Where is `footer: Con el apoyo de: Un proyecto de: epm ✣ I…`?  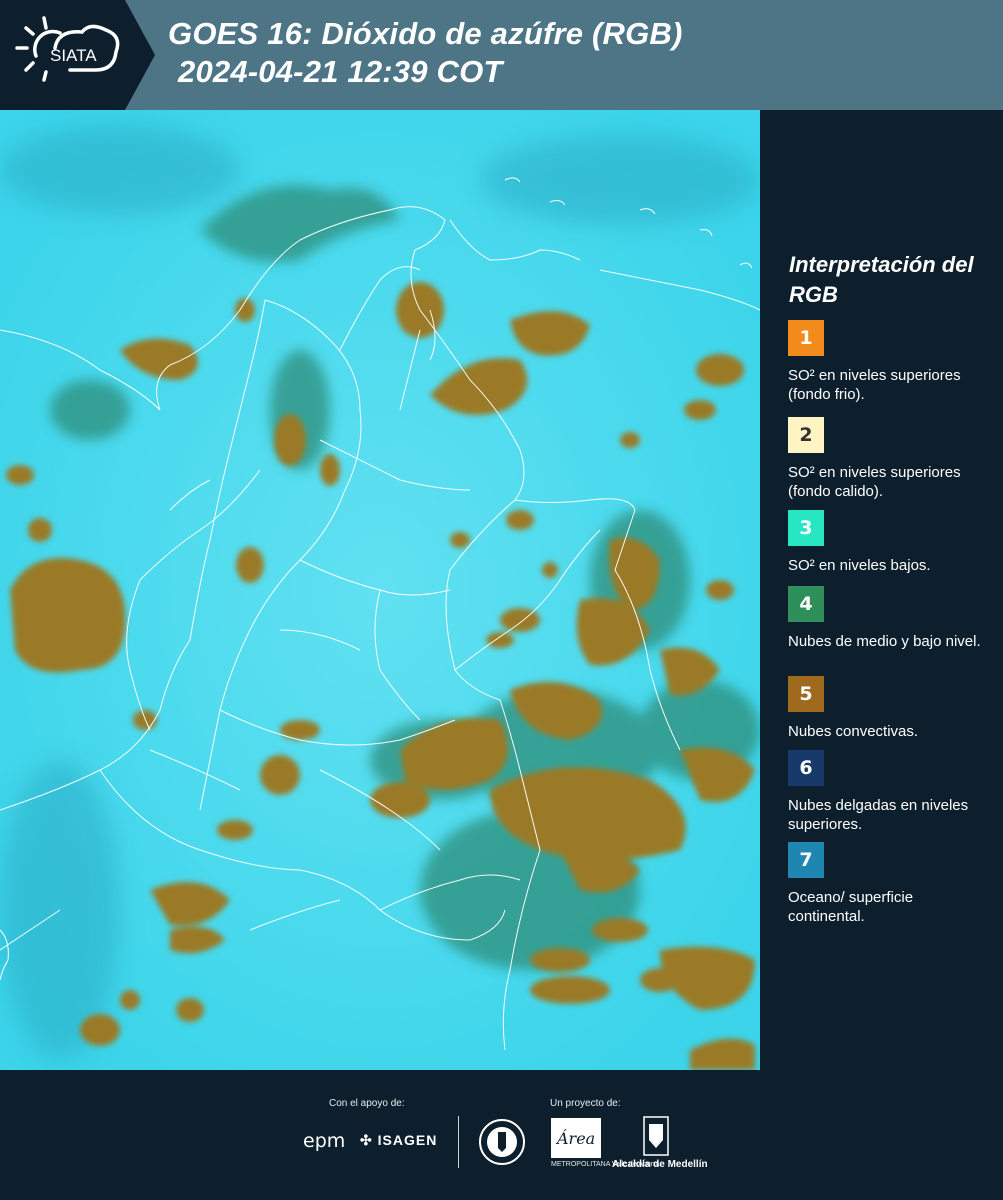
footer: Con el apoyo de: Un proyecto de: epm ✣ I… is located at coordinates (501, 1135).